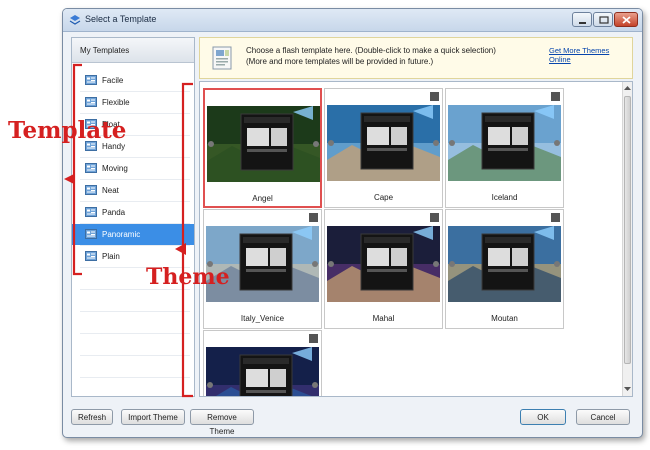 The image size is (650, 450). I want to click on template-annotation-label: Template, so click(67, 130).